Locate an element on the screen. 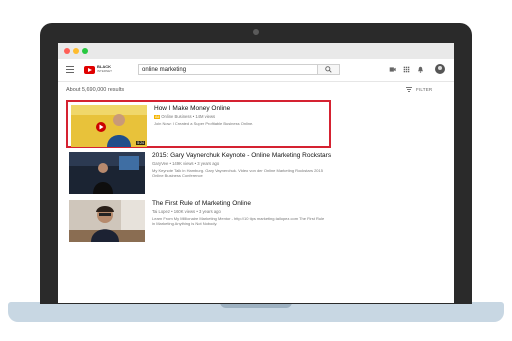 This screenshot has height=341, width=512. apps-grid-icon is located at coordinates (406, 69).